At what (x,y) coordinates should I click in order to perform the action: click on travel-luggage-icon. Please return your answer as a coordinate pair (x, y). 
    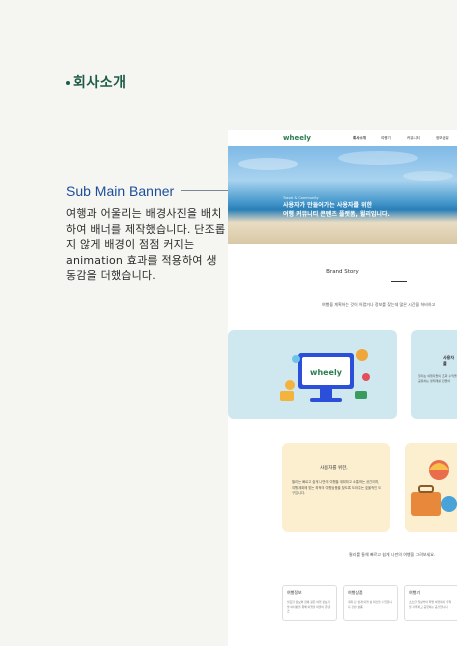
    Looking at the image, I should click on (434, 488).